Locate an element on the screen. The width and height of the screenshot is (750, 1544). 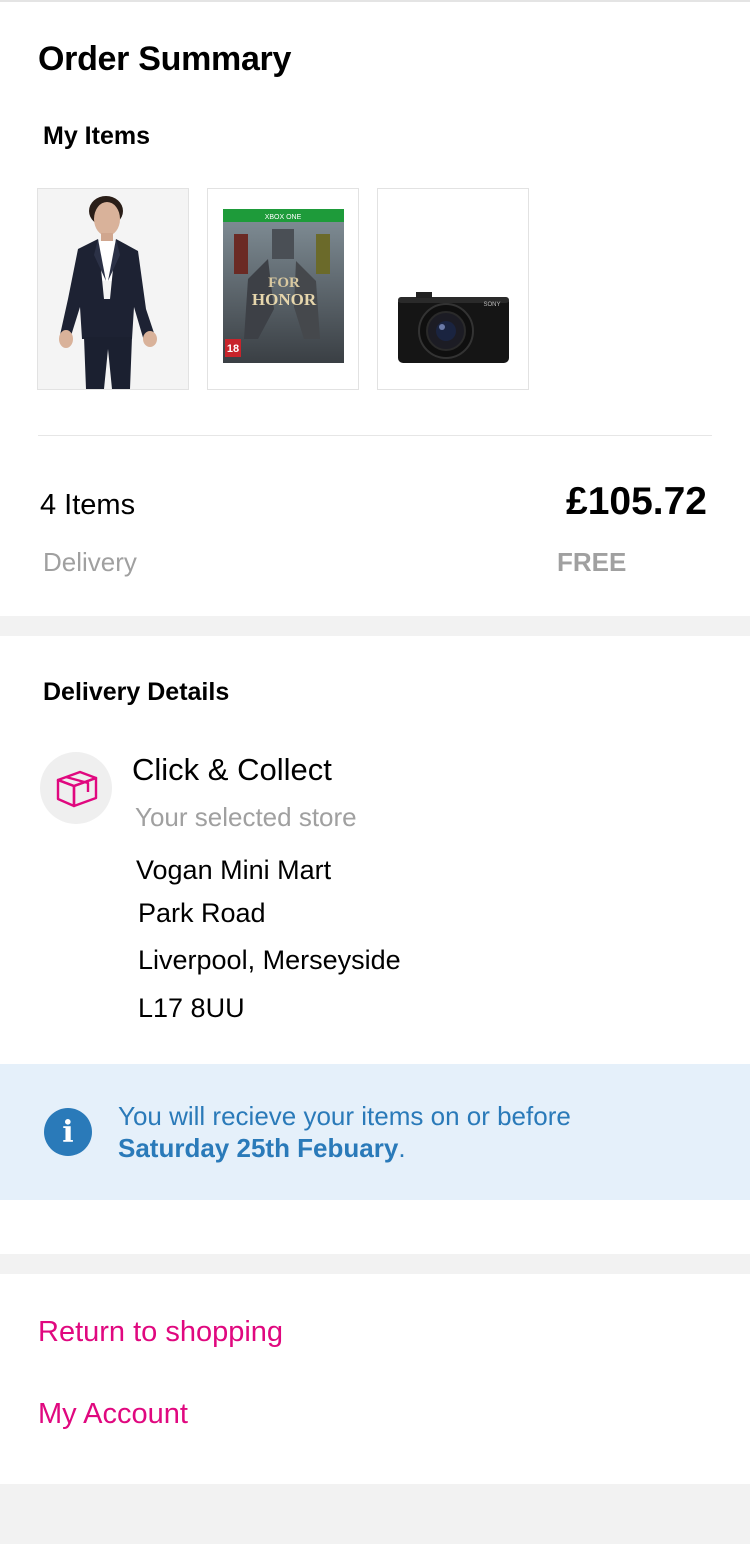
svg-text: FOR is located at coordinates (284, 283).